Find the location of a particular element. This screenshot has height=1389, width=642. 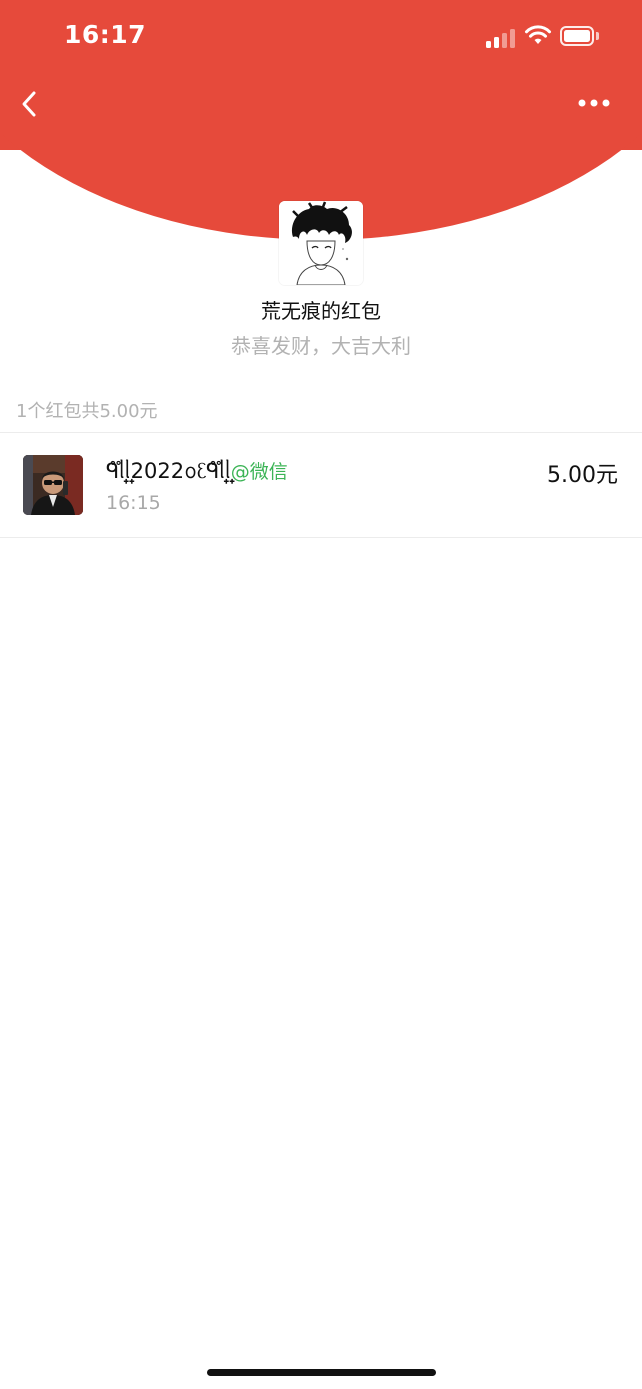

battery-tip is located at coordinates (597, 36).